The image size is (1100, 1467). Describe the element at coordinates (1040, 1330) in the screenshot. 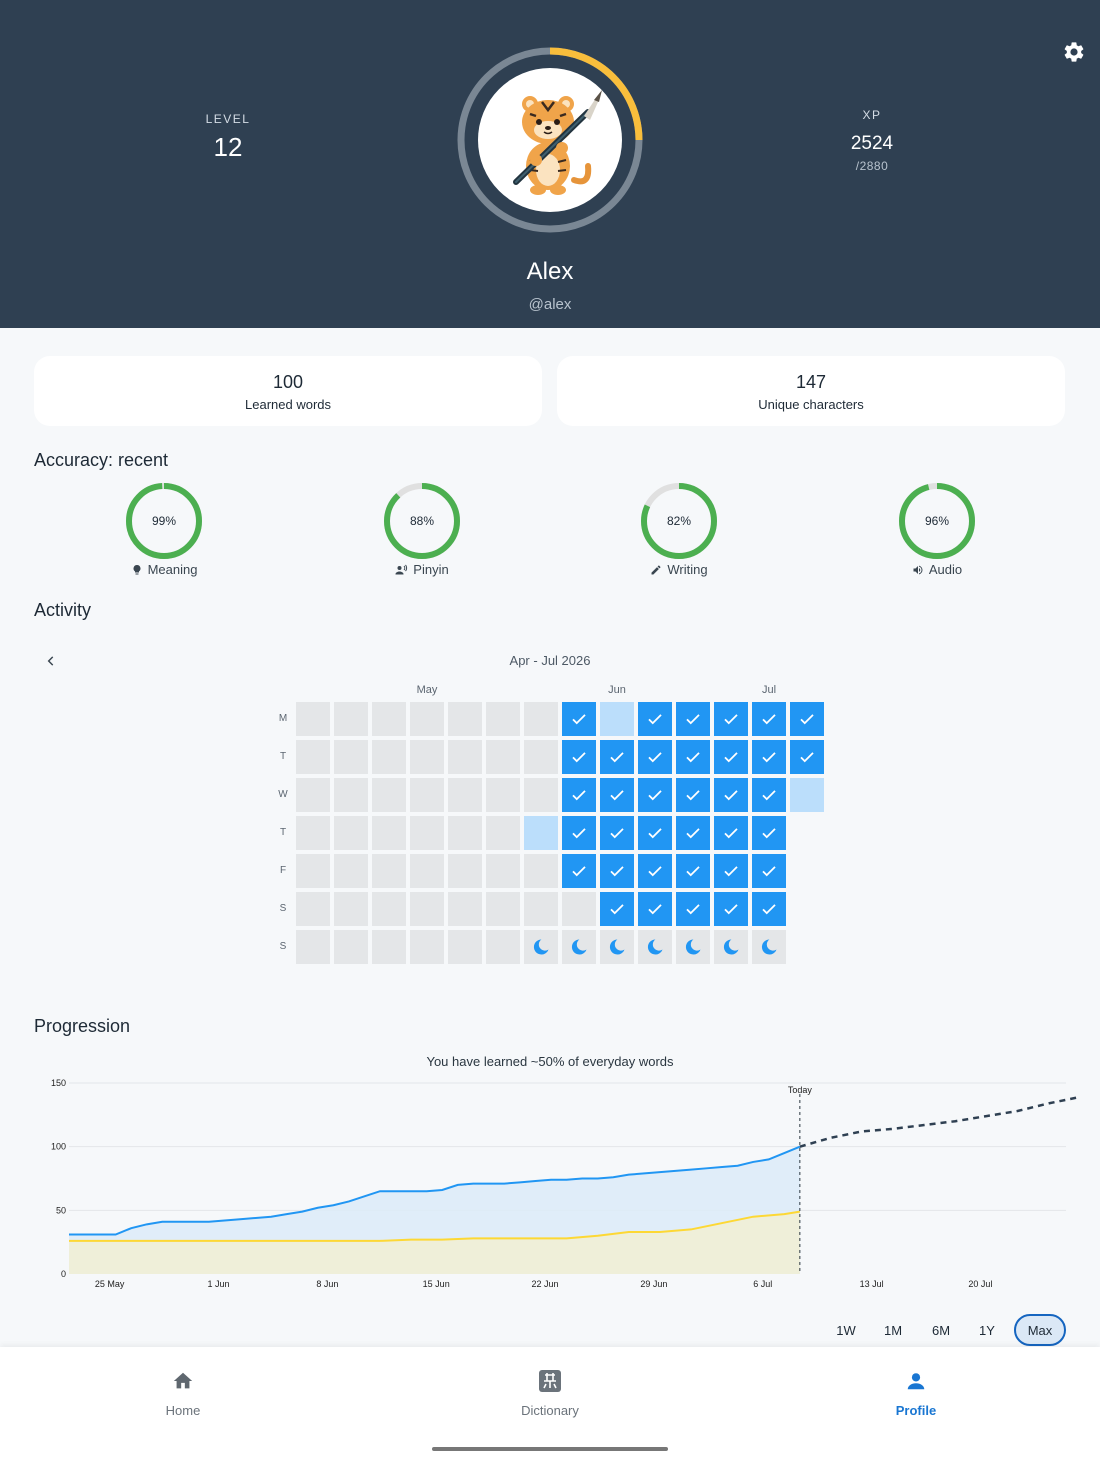

I see `range-max-button: Max` at that location.